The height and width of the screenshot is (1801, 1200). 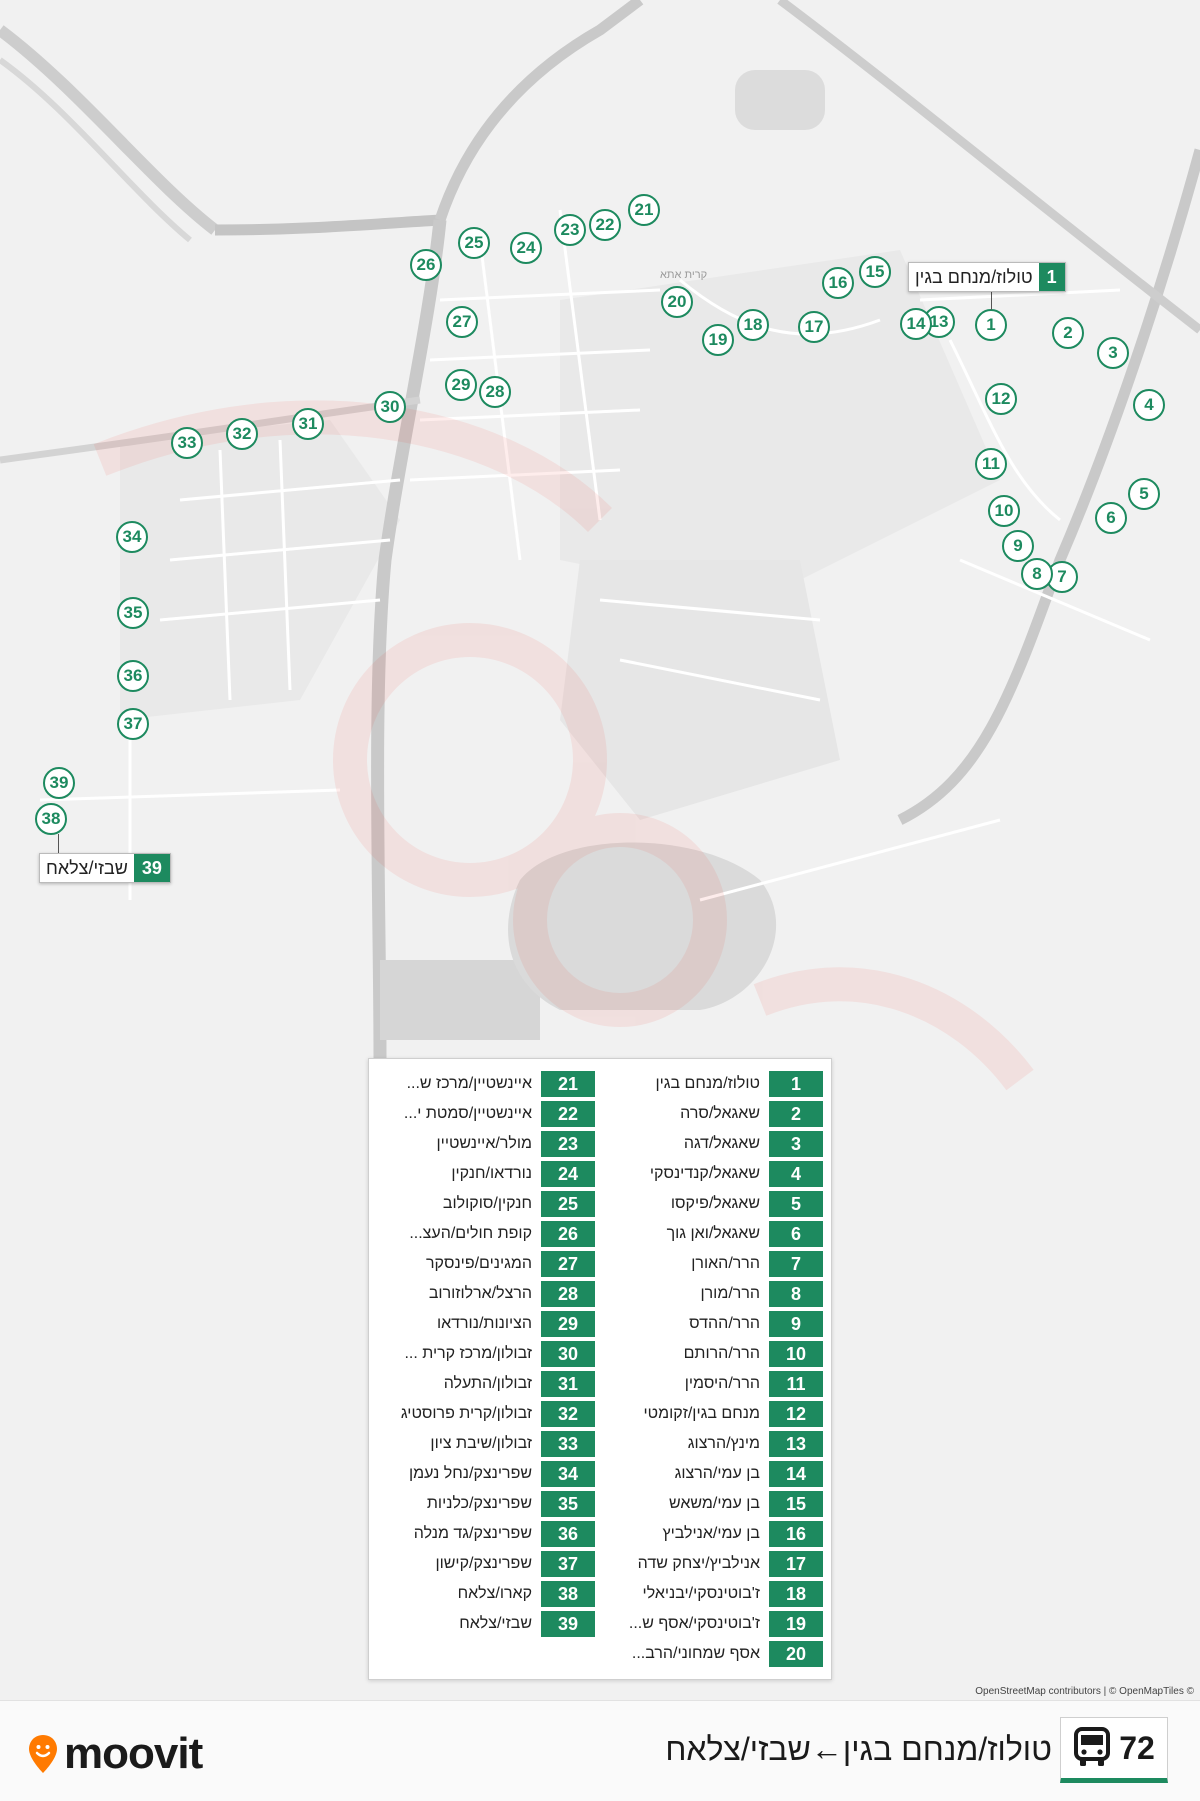 What do you see at coordinates (974, 277) in the screenshot?
I see `start-stop-name: טולוז/מנחם בגין` at bounding box center [974, 277].